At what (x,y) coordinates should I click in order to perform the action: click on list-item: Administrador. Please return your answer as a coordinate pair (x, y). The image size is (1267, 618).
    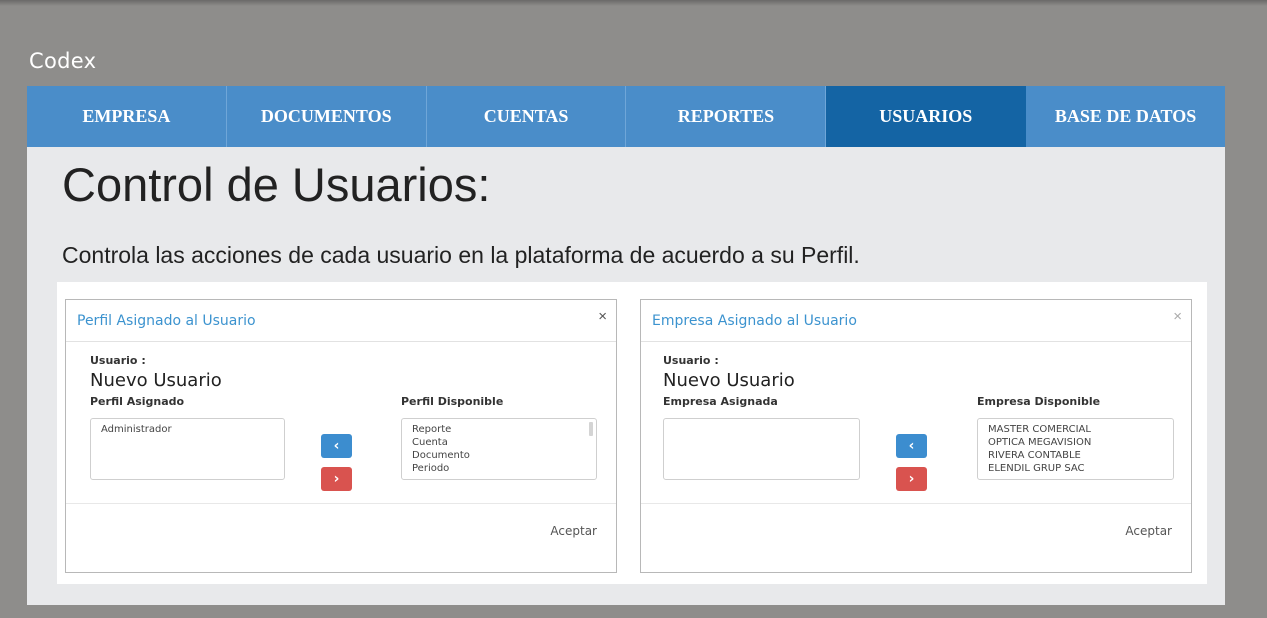
    Looking at the image, I should click on (187, 429).